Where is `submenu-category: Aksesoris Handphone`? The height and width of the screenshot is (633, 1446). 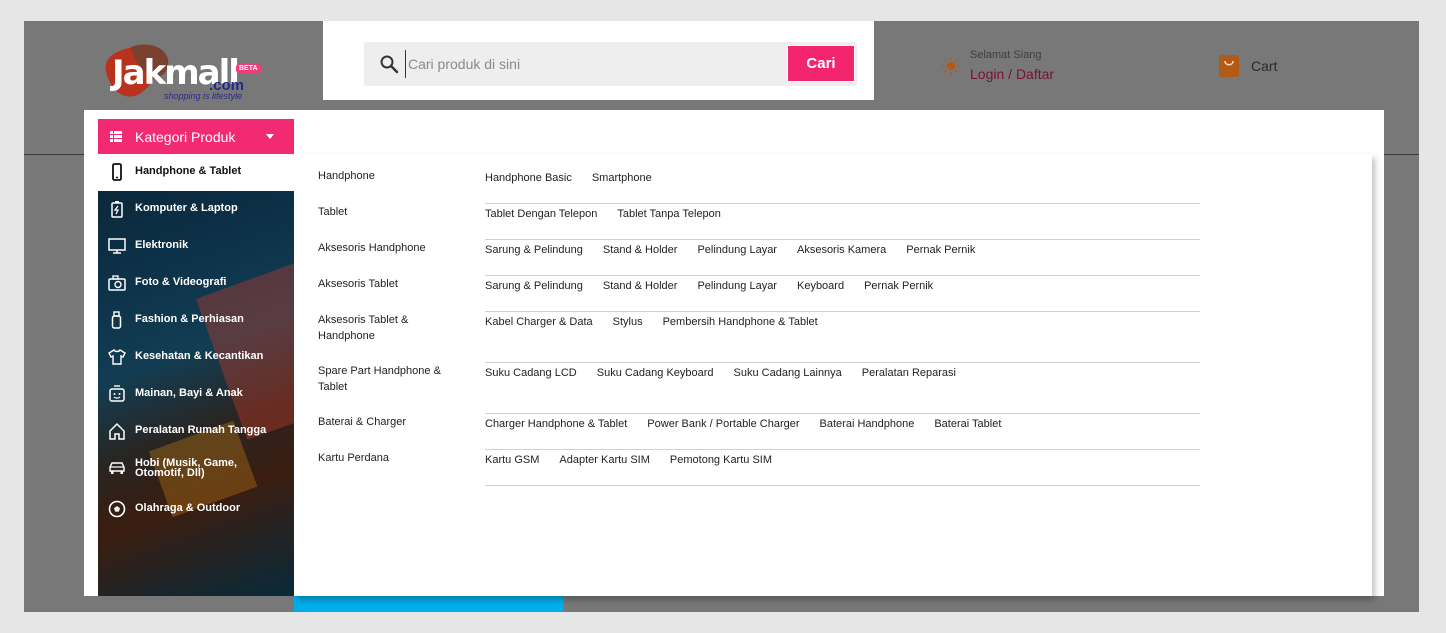 submenu-category: Aksesoris Handphone is located at coordinates (398, 248).